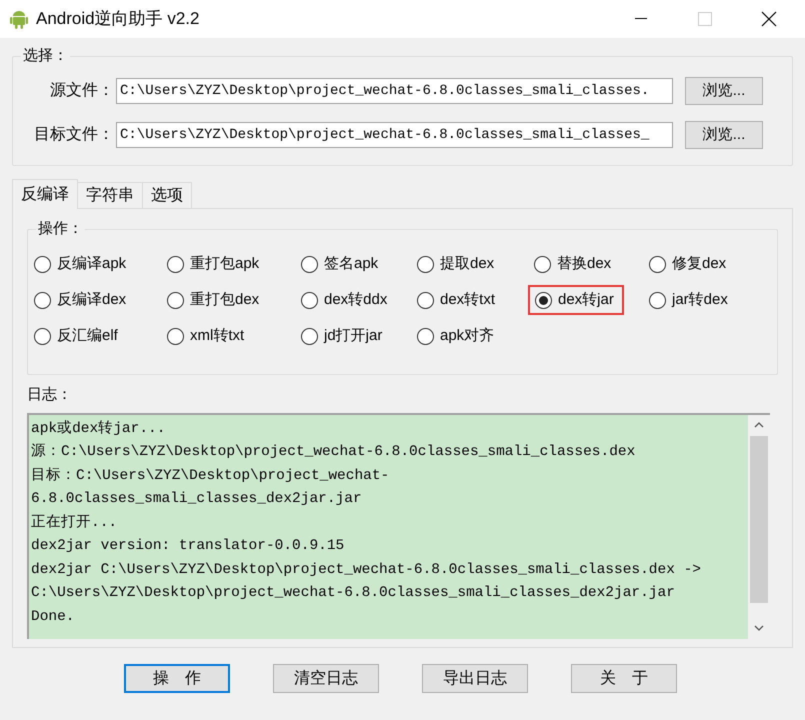 This screenshot has width=805, height=720. I want to click on radio-label: dex转ddx, so click(356, 300).